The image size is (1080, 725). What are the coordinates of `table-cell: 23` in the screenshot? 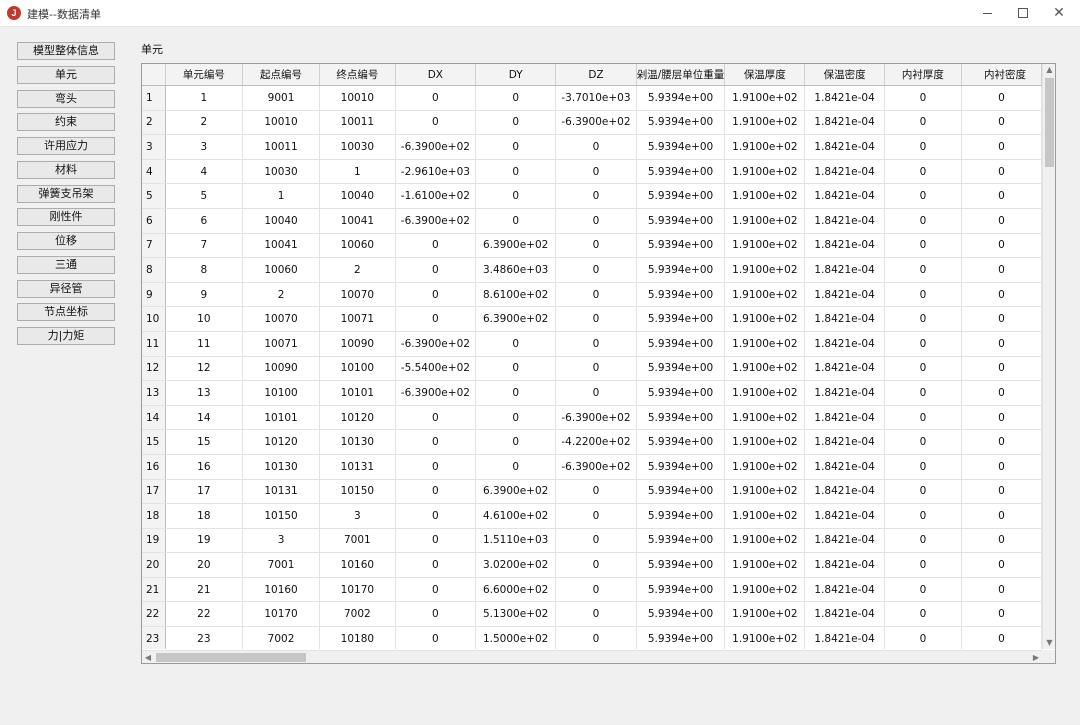 It's located at (204, 637).